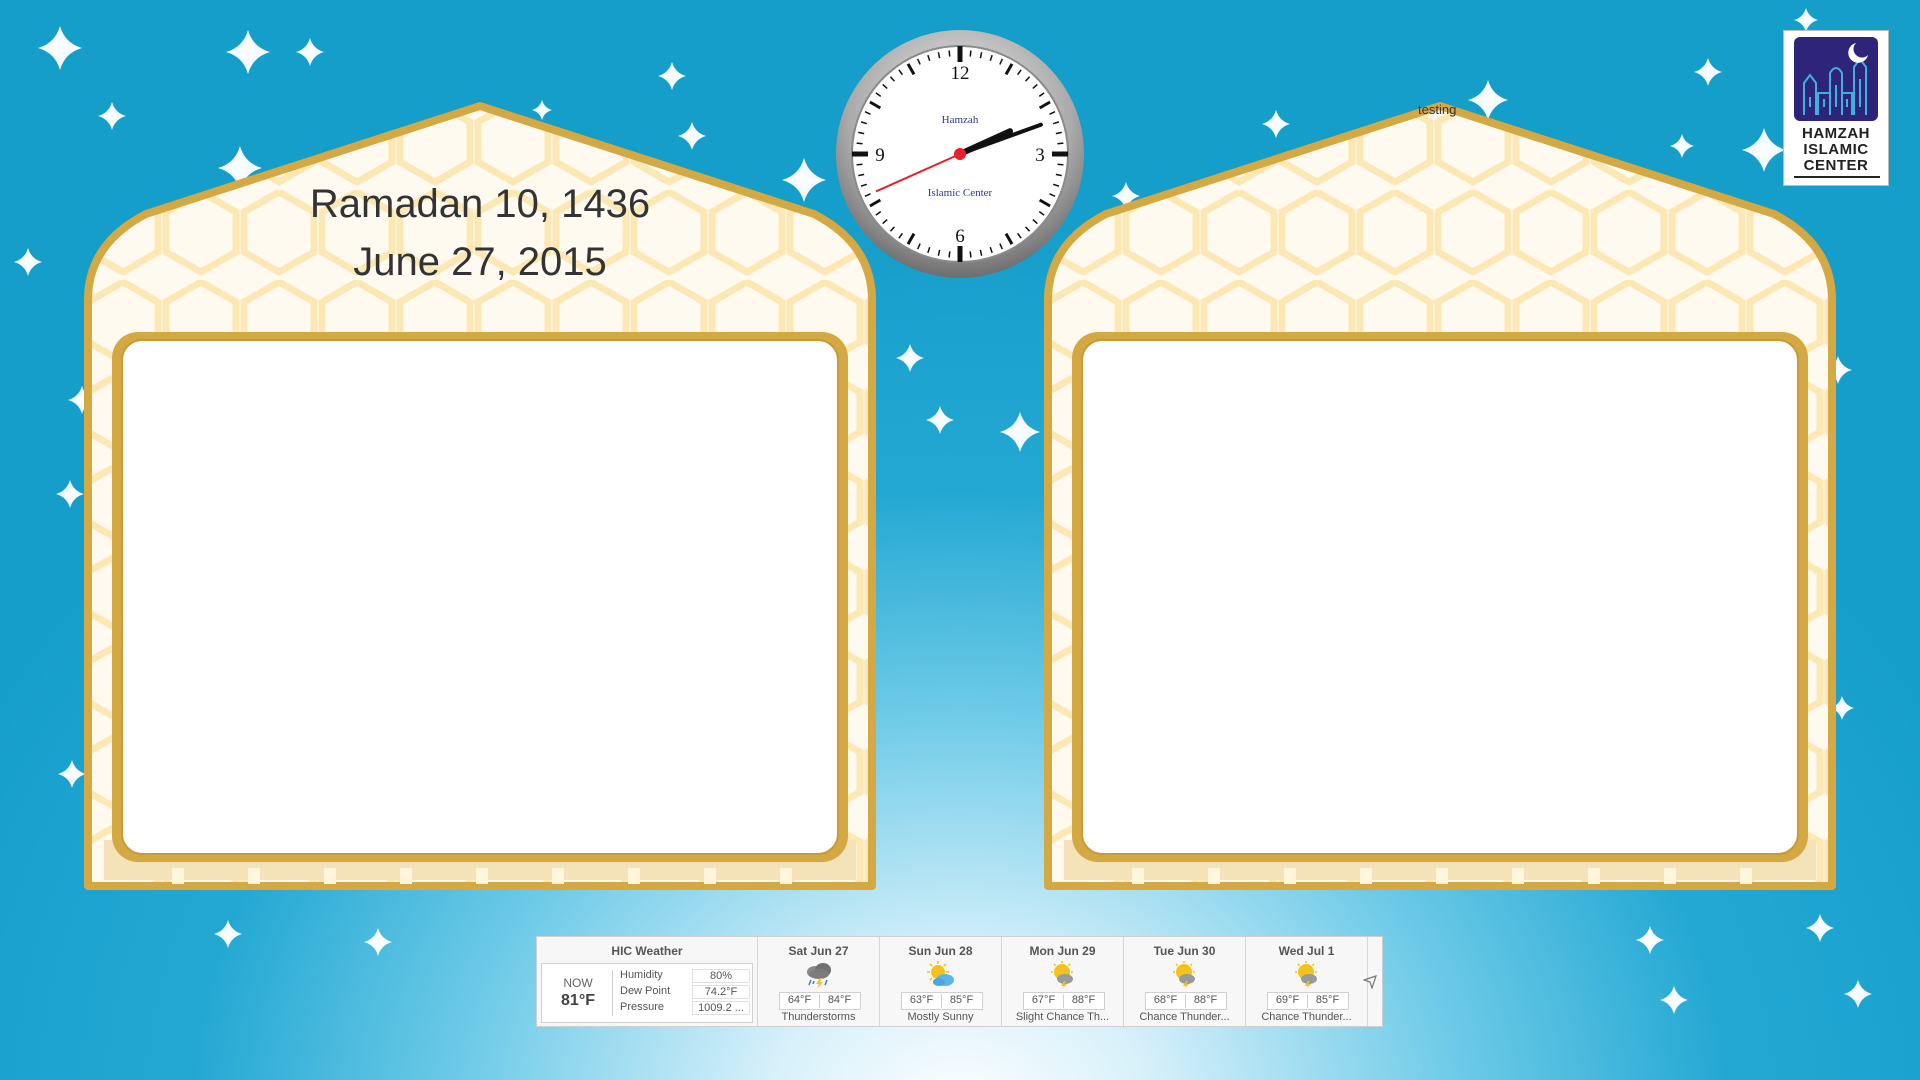 This screenshot has width=1920, height=1080. Describe the element at coordinates (1308, 1001) in the screenshot. I see `forecast-temps: 69°F 85°F` at that location.